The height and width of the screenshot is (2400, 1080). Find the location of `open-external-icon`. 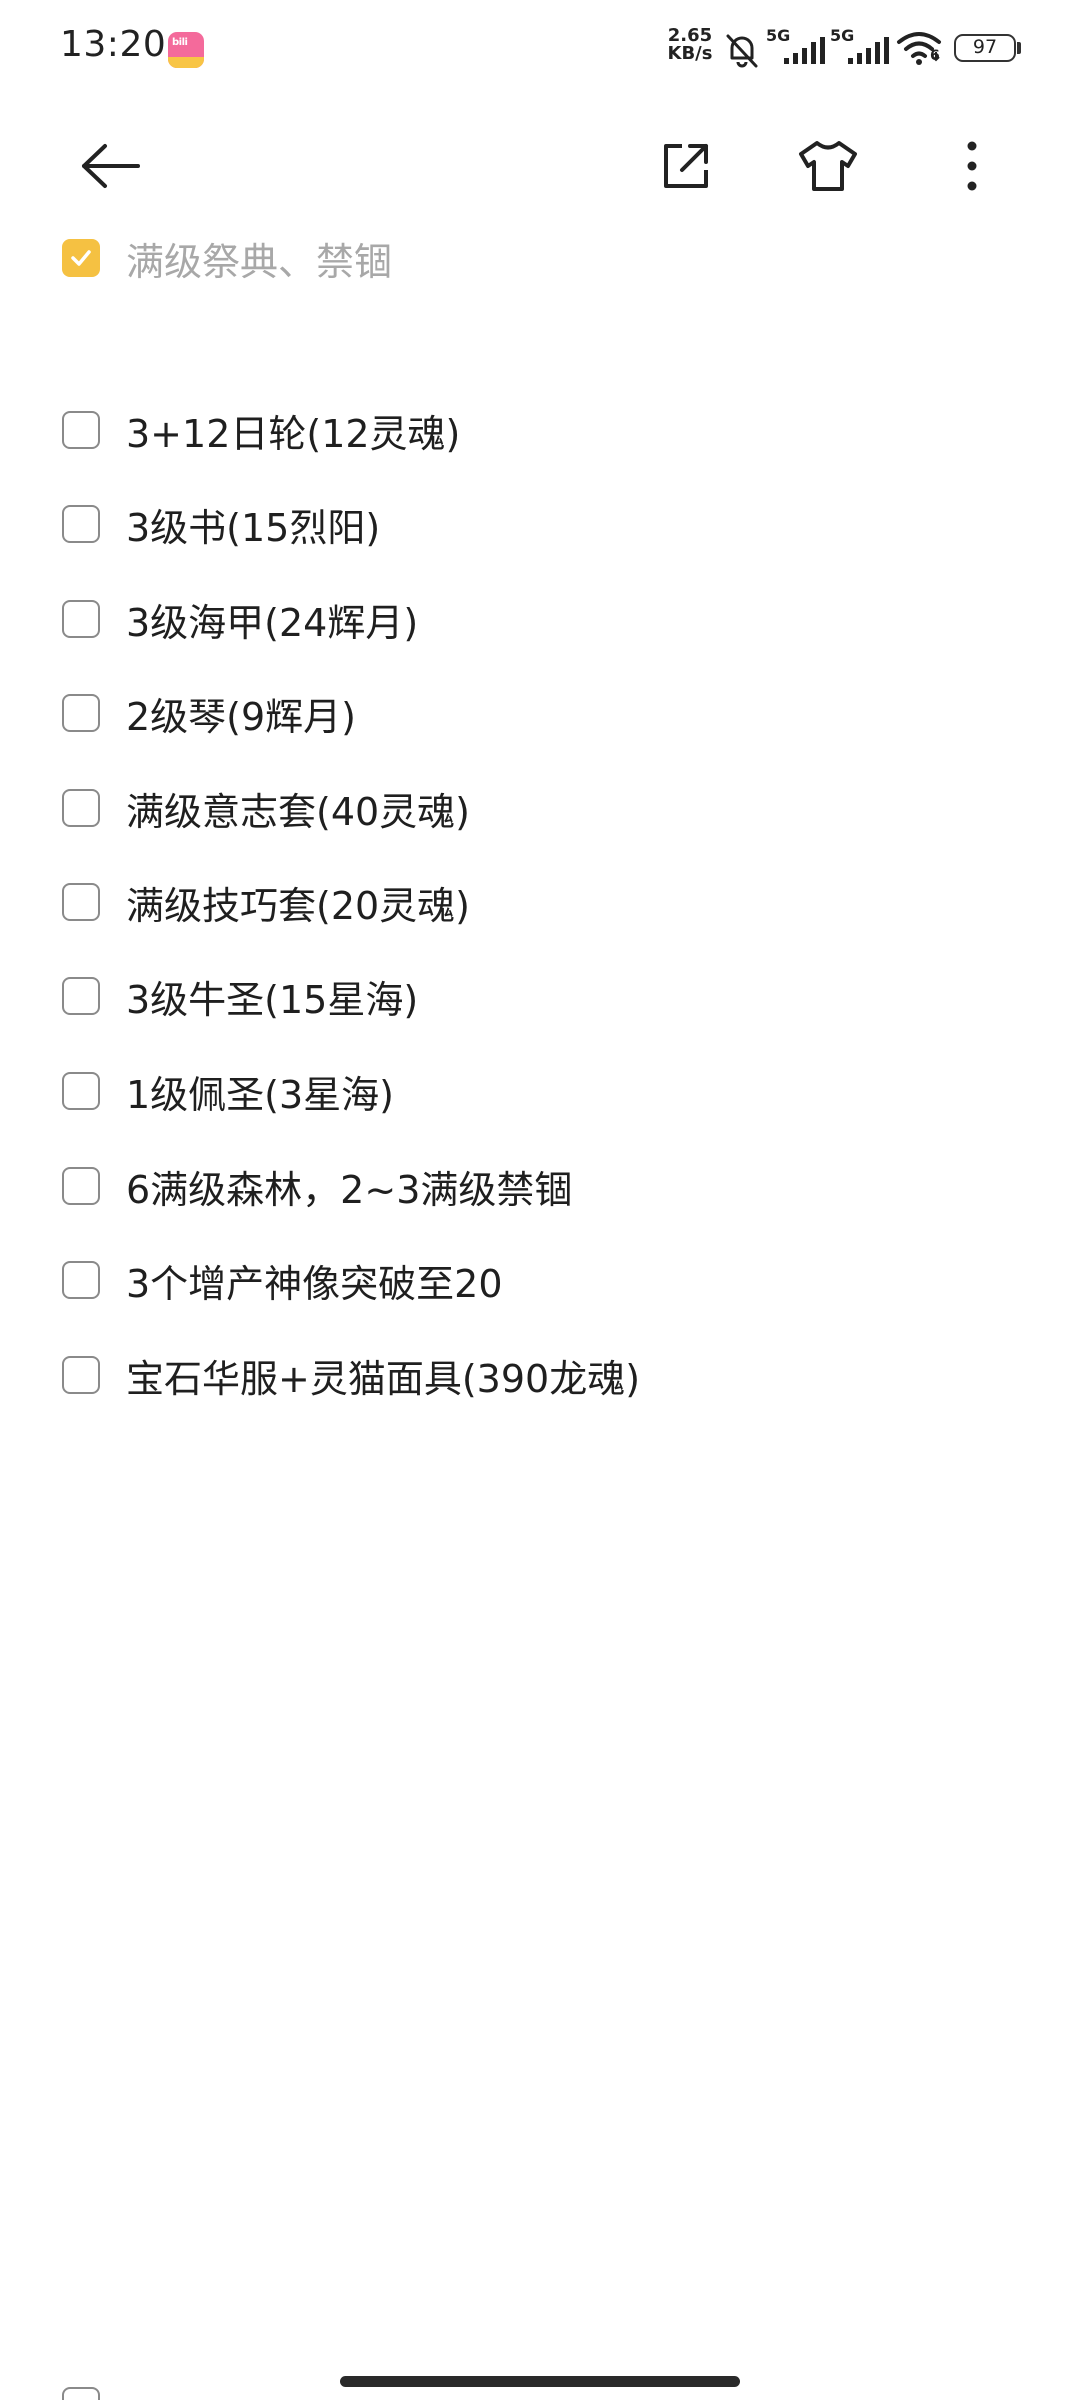

open-external-icon is located at coordinates (686, 166).